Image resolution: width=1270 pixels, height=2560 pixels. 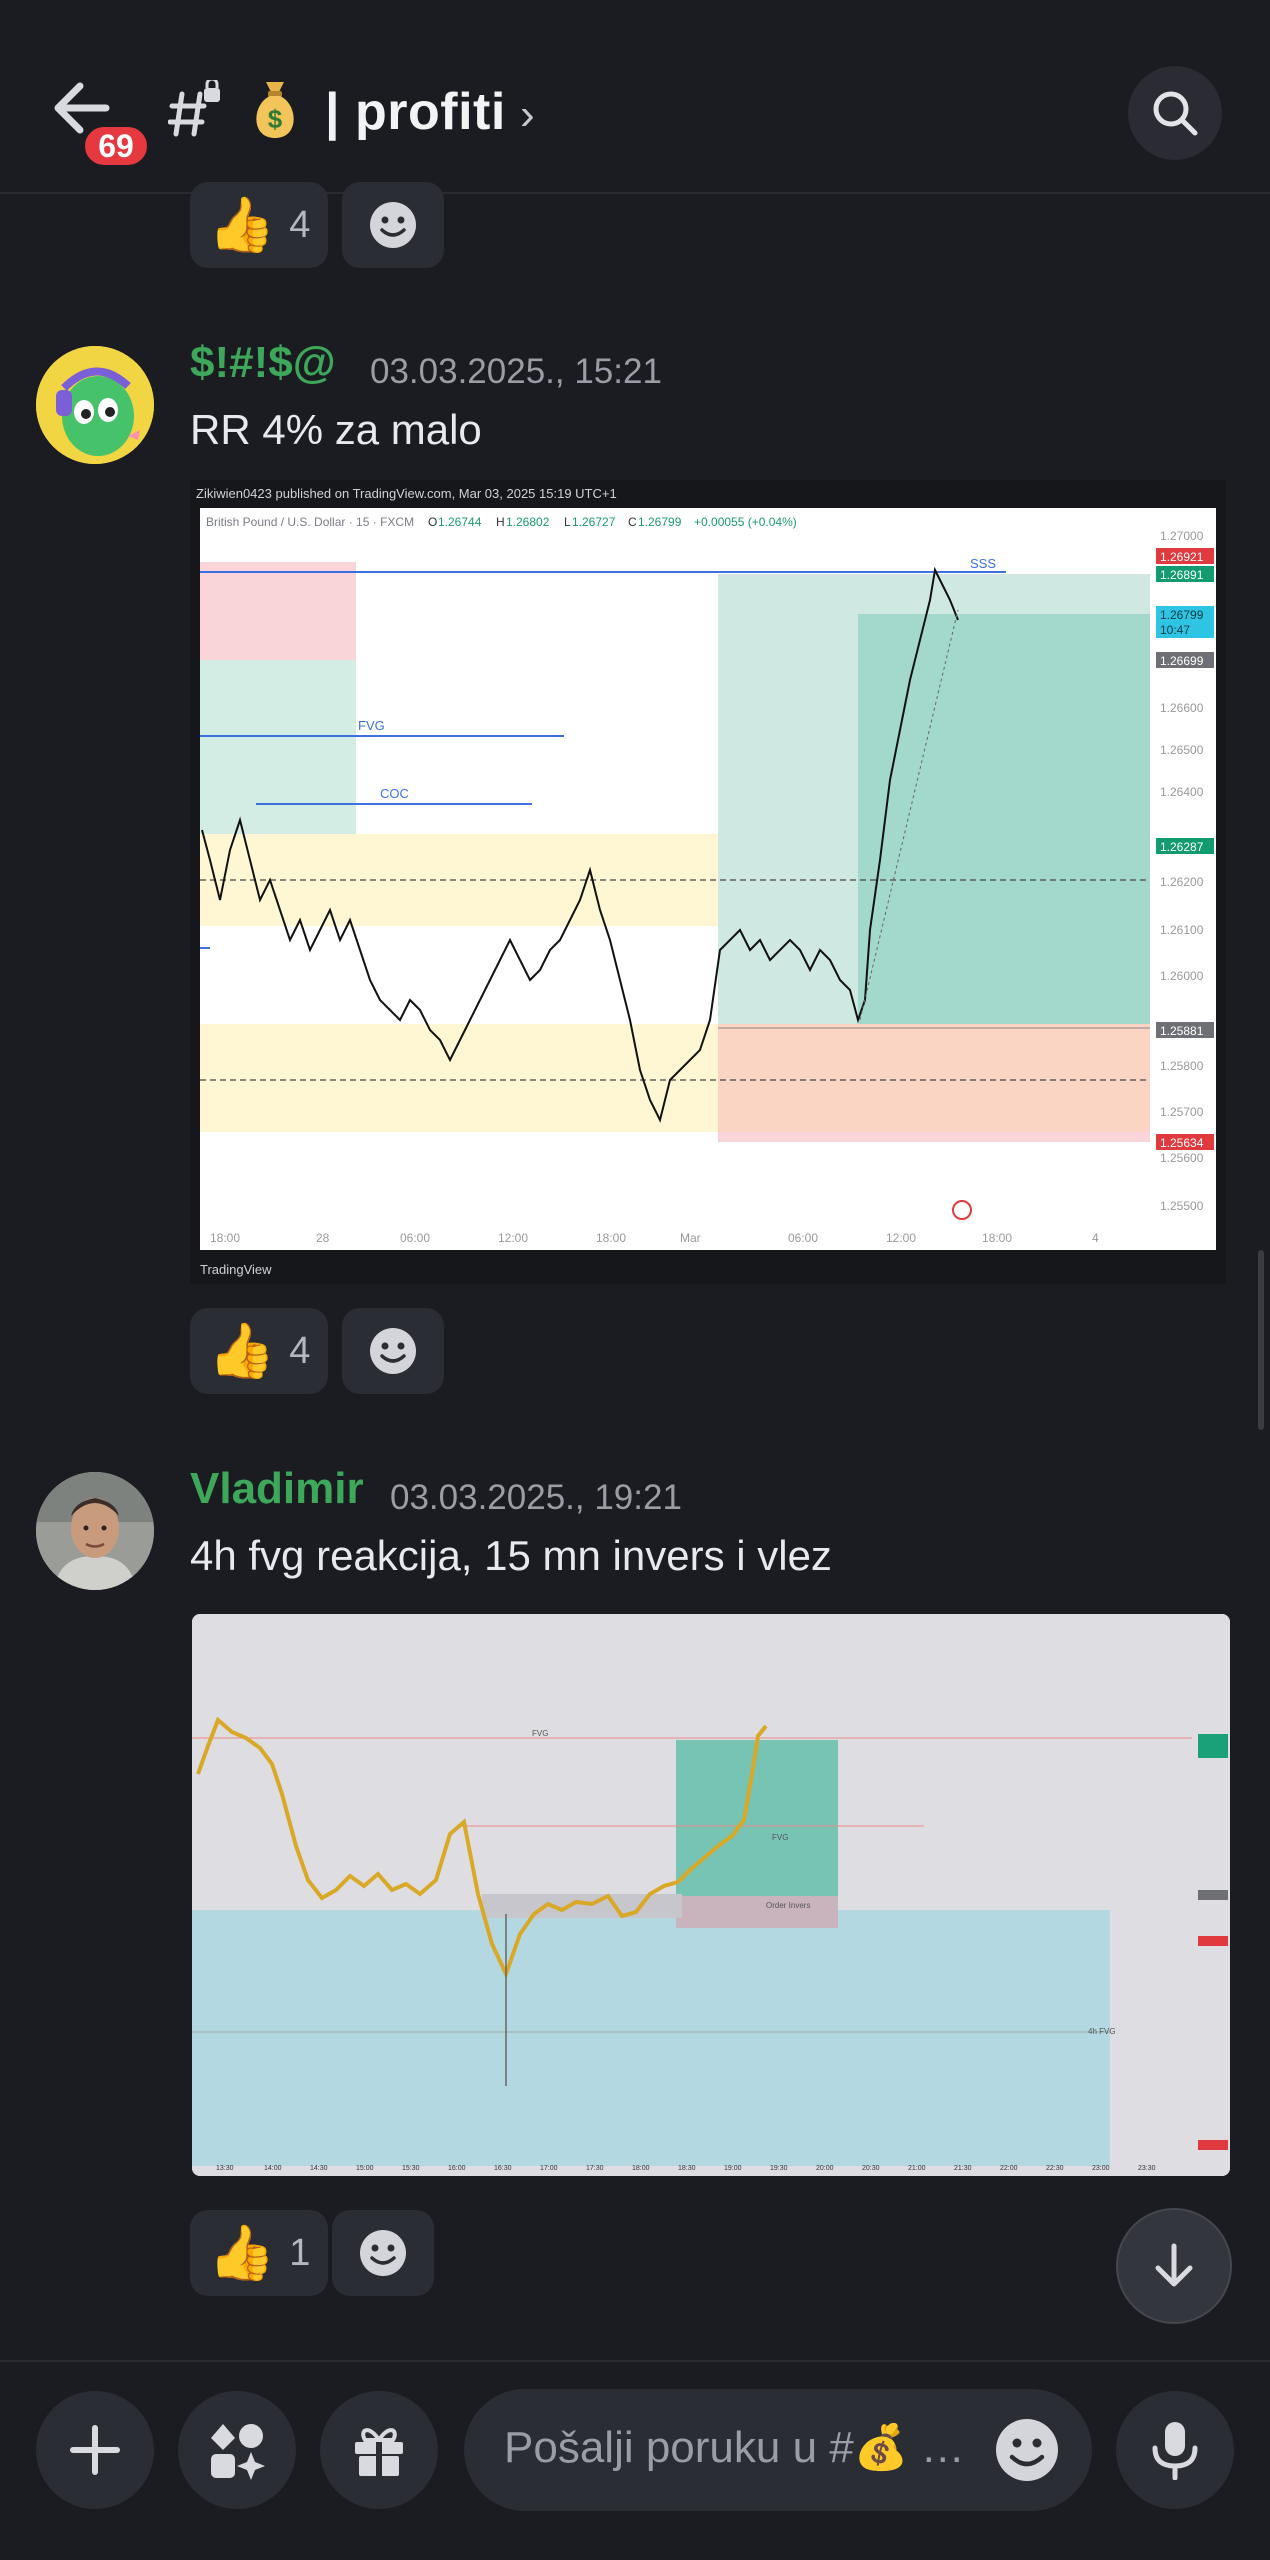 I want to click on apps-icon, so click(x=238, y=2452).